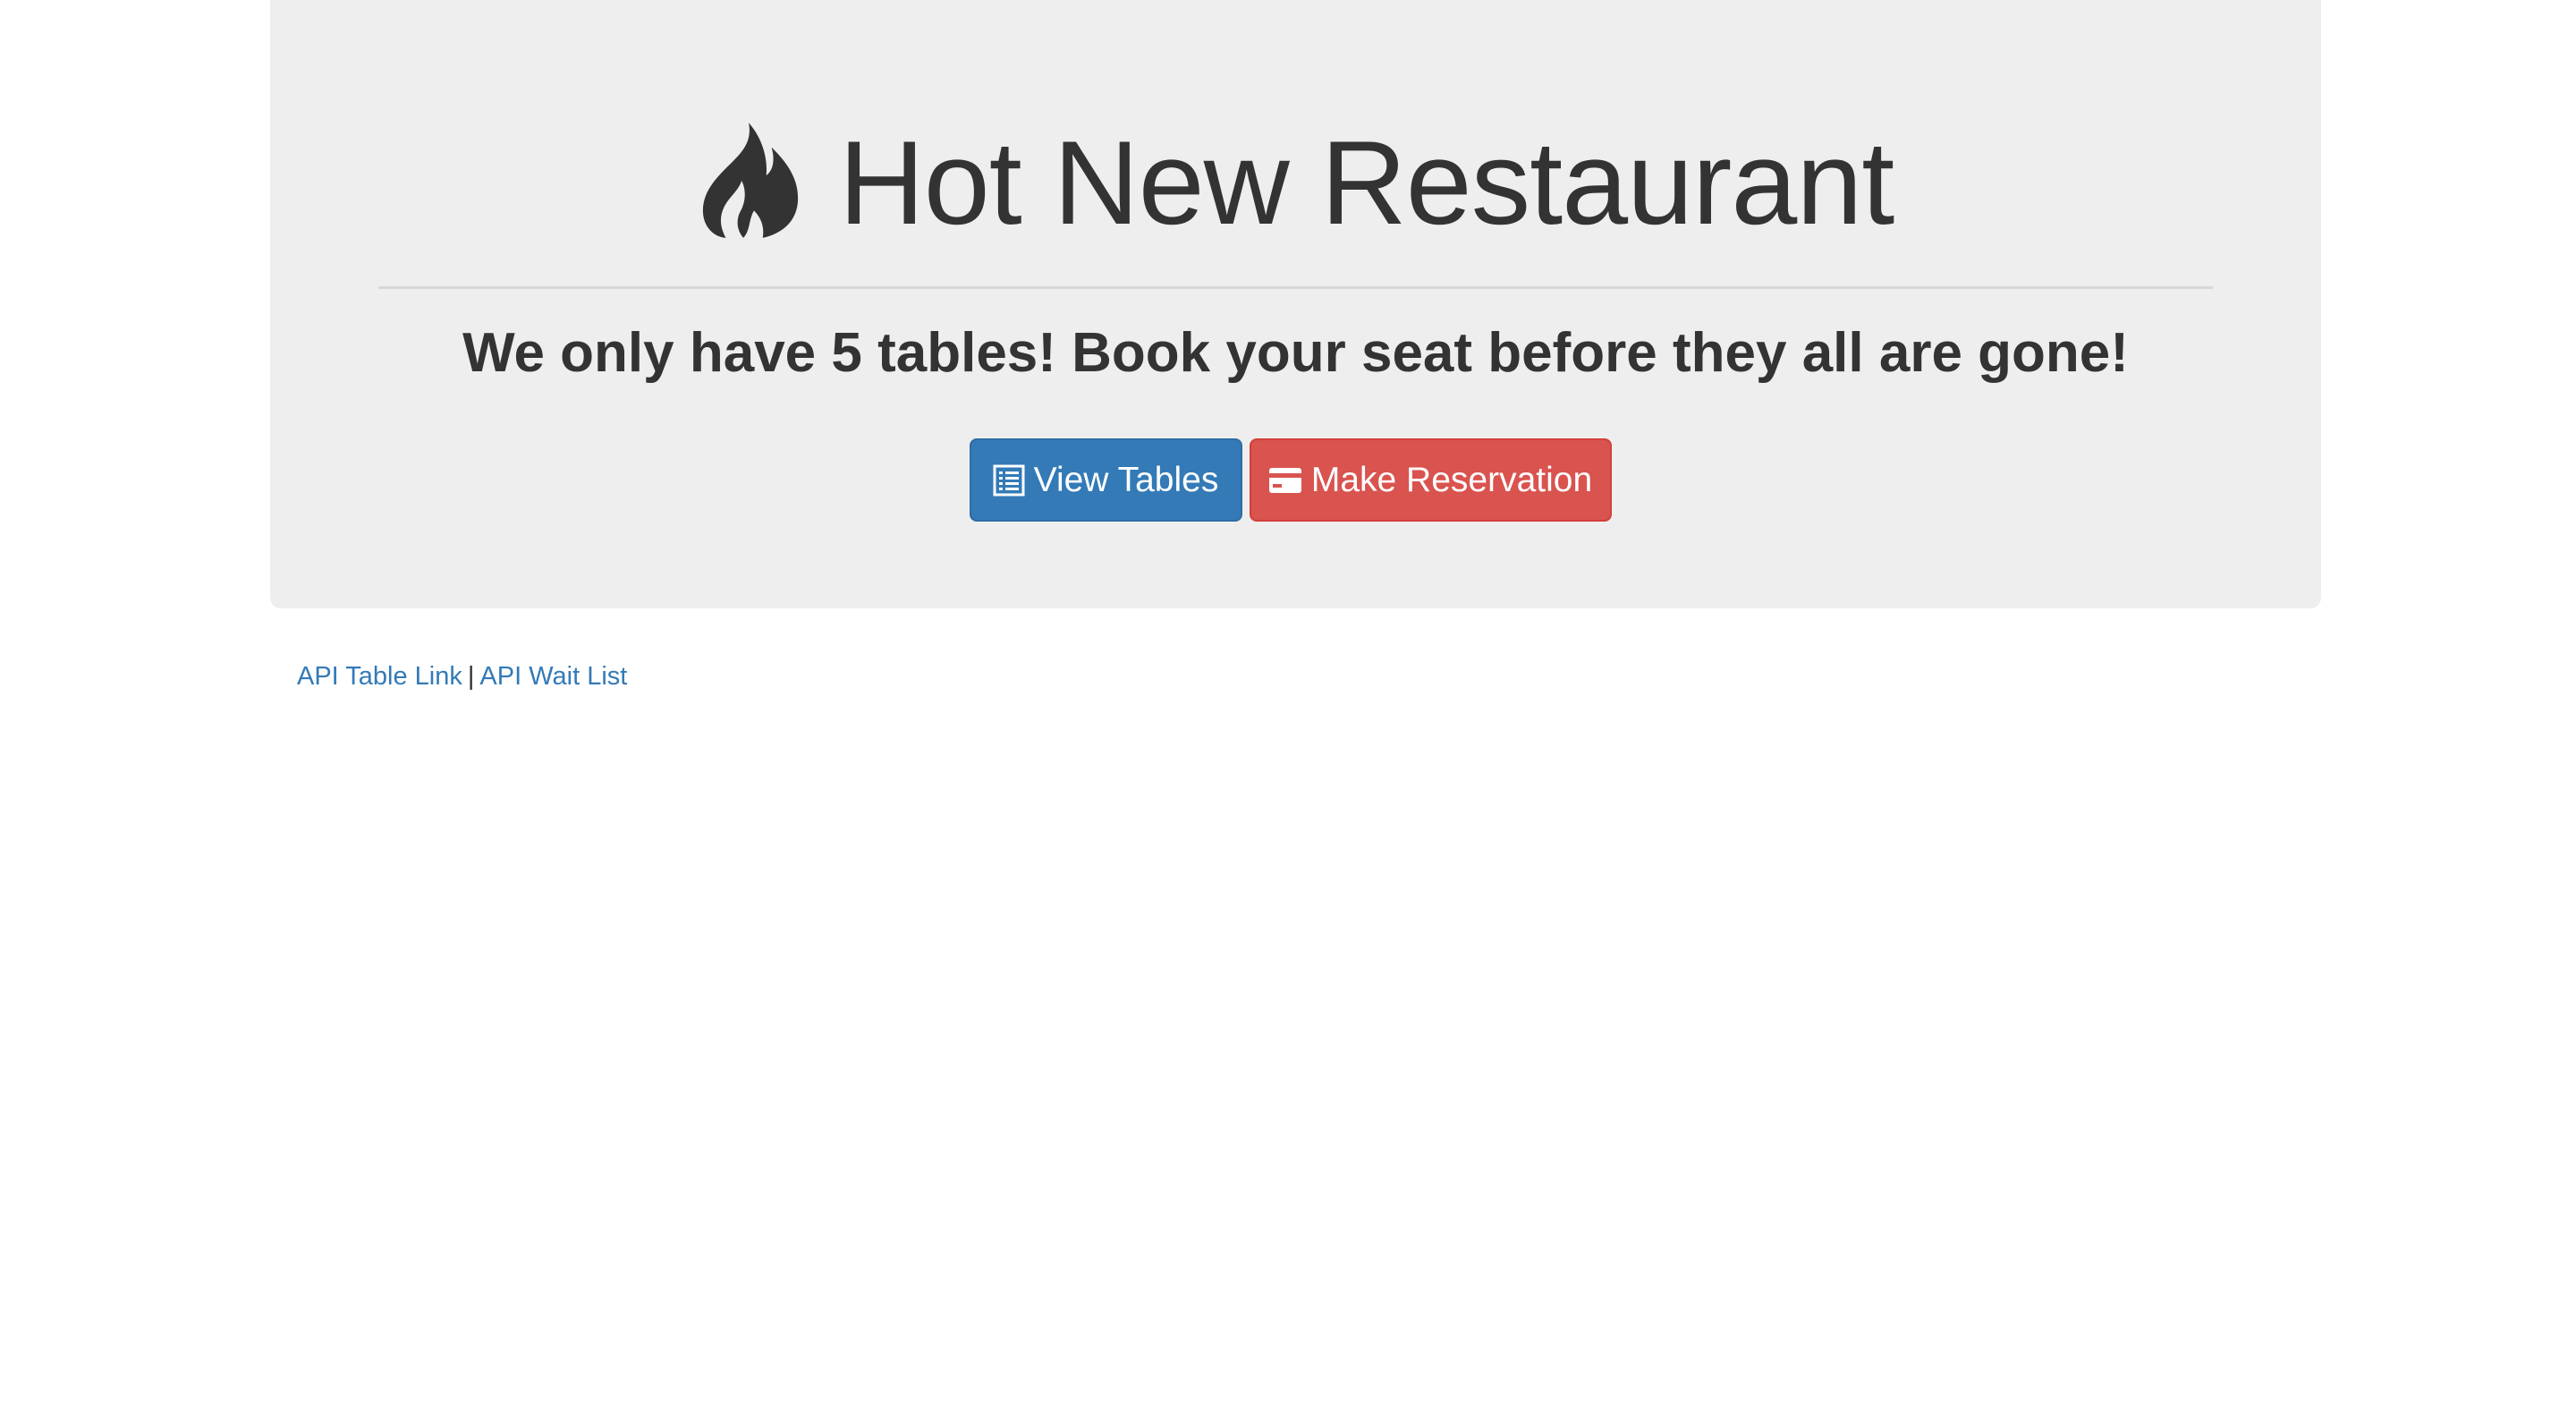  I want to click on list-icon, so click(1009, 480).